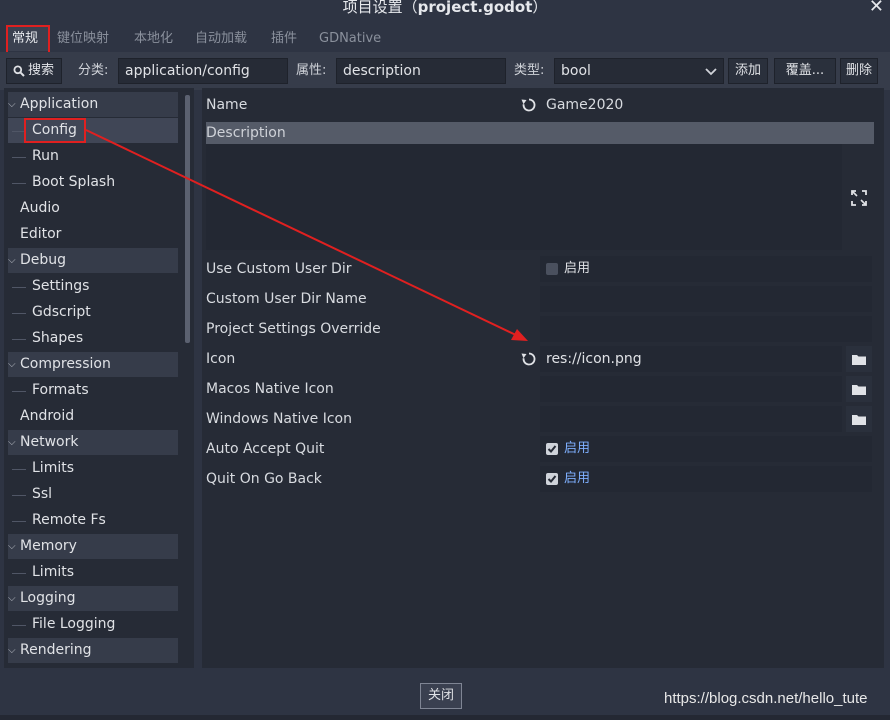 The width and height of the screenshot is (890, 720). Describe the element at coordinates (540, 133) in the screenshot. I see `description-header: Description` at that location.